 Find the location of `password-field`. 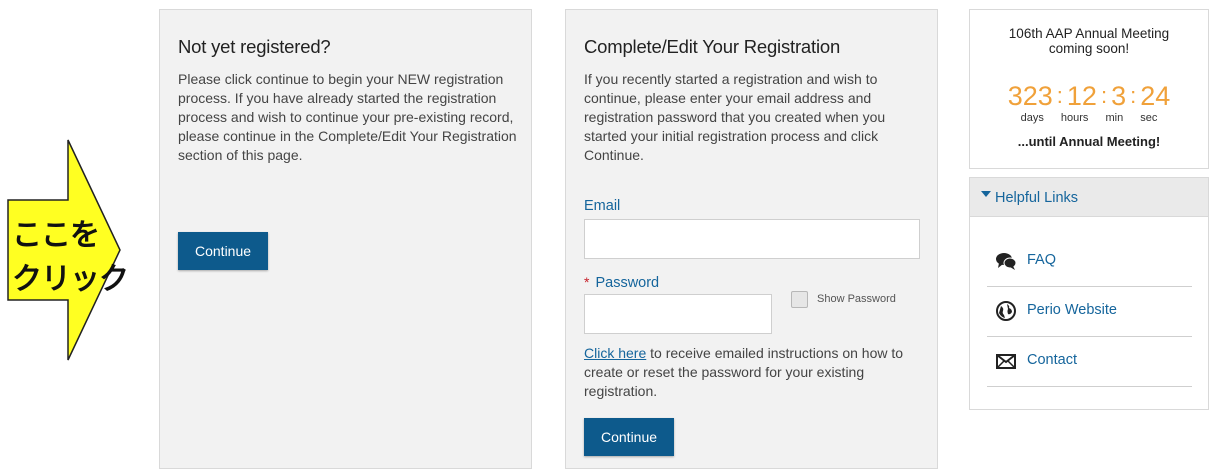

password-field is located at coordinates (678, 314).